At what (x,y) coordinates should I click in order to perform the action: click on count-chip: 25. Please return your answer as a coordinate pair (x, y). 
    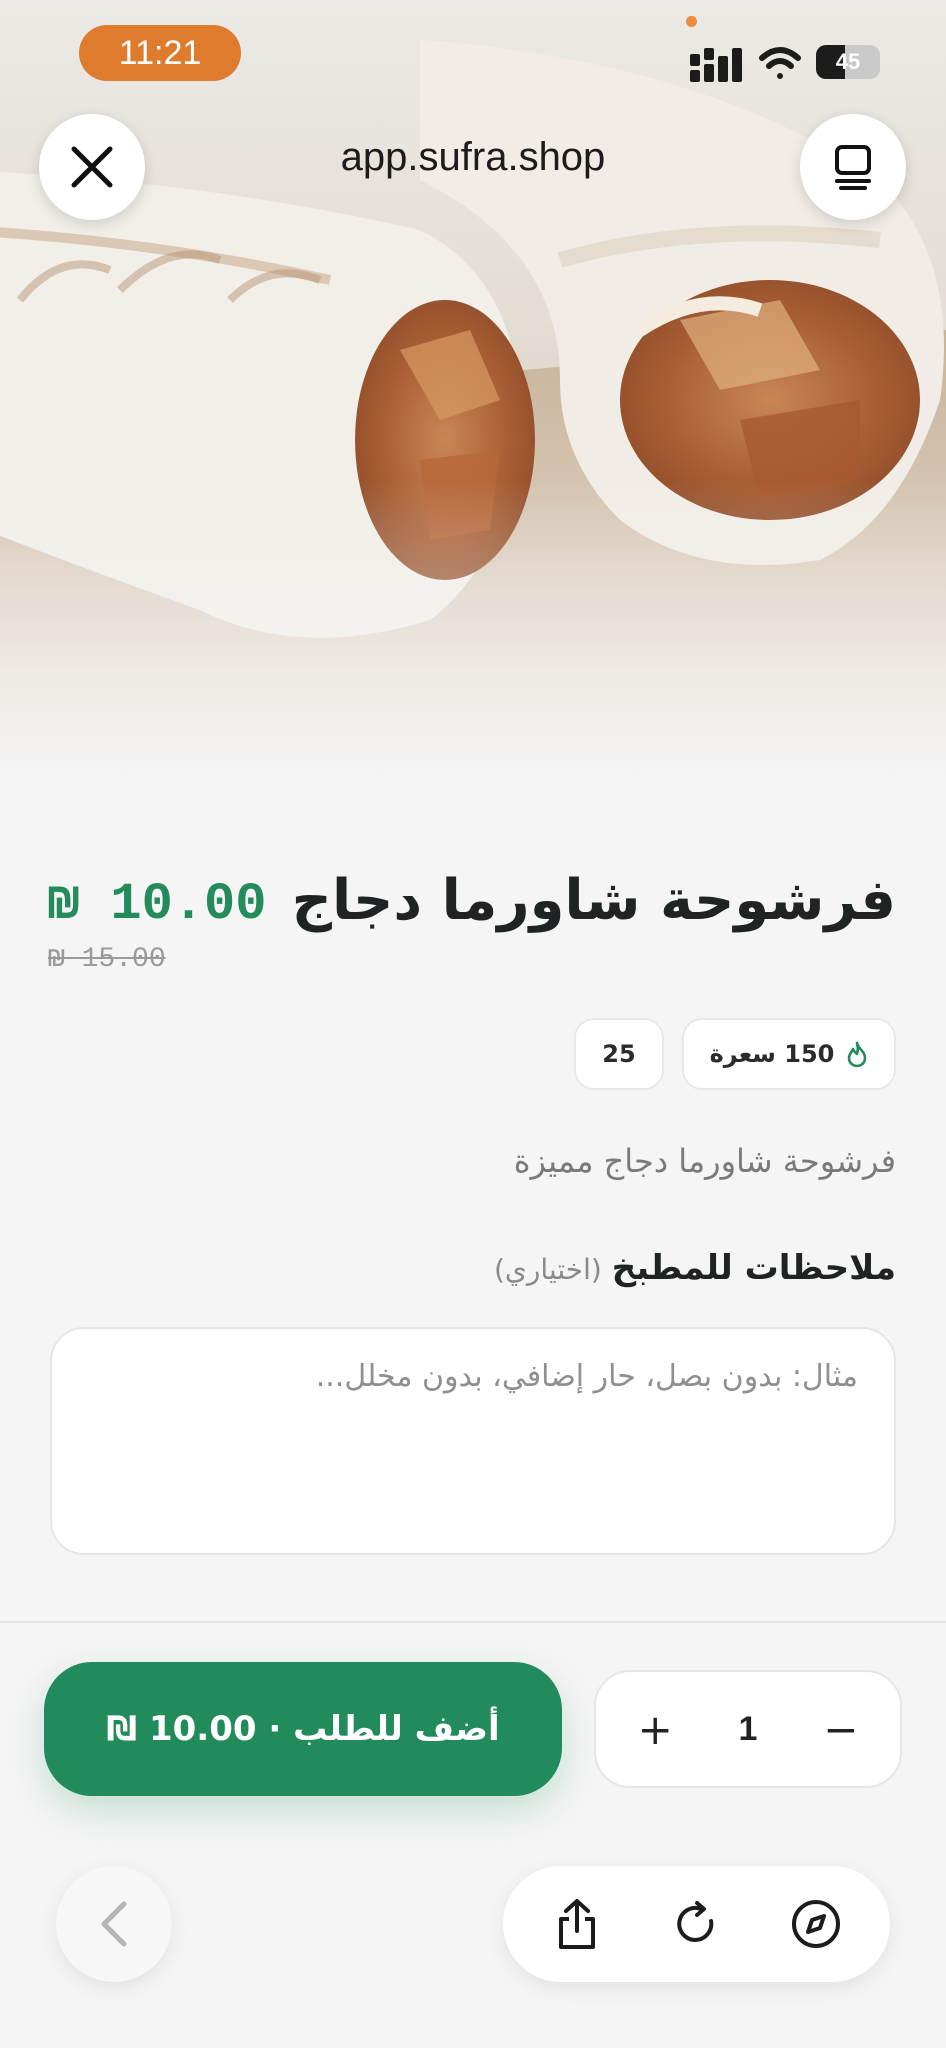
    Looking at the image, I should click on (619, 1054).